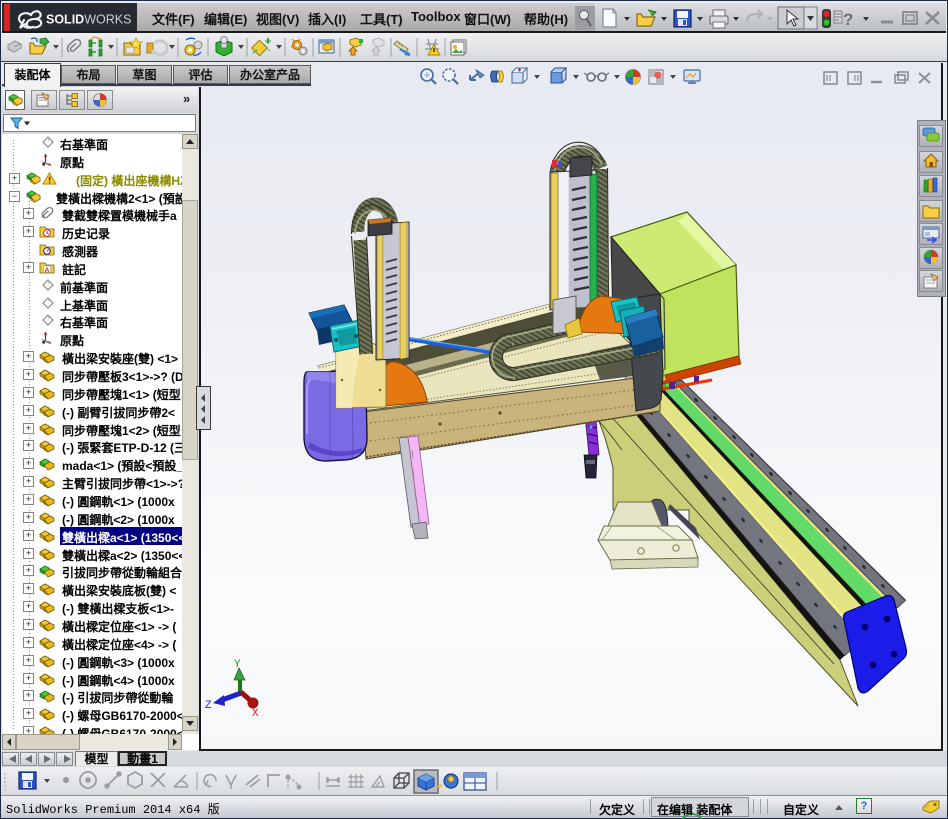  What do you see at coordinates (208, 706) in the screenshot?
I see `svg-text: Z` at bounding box center [208, 706].